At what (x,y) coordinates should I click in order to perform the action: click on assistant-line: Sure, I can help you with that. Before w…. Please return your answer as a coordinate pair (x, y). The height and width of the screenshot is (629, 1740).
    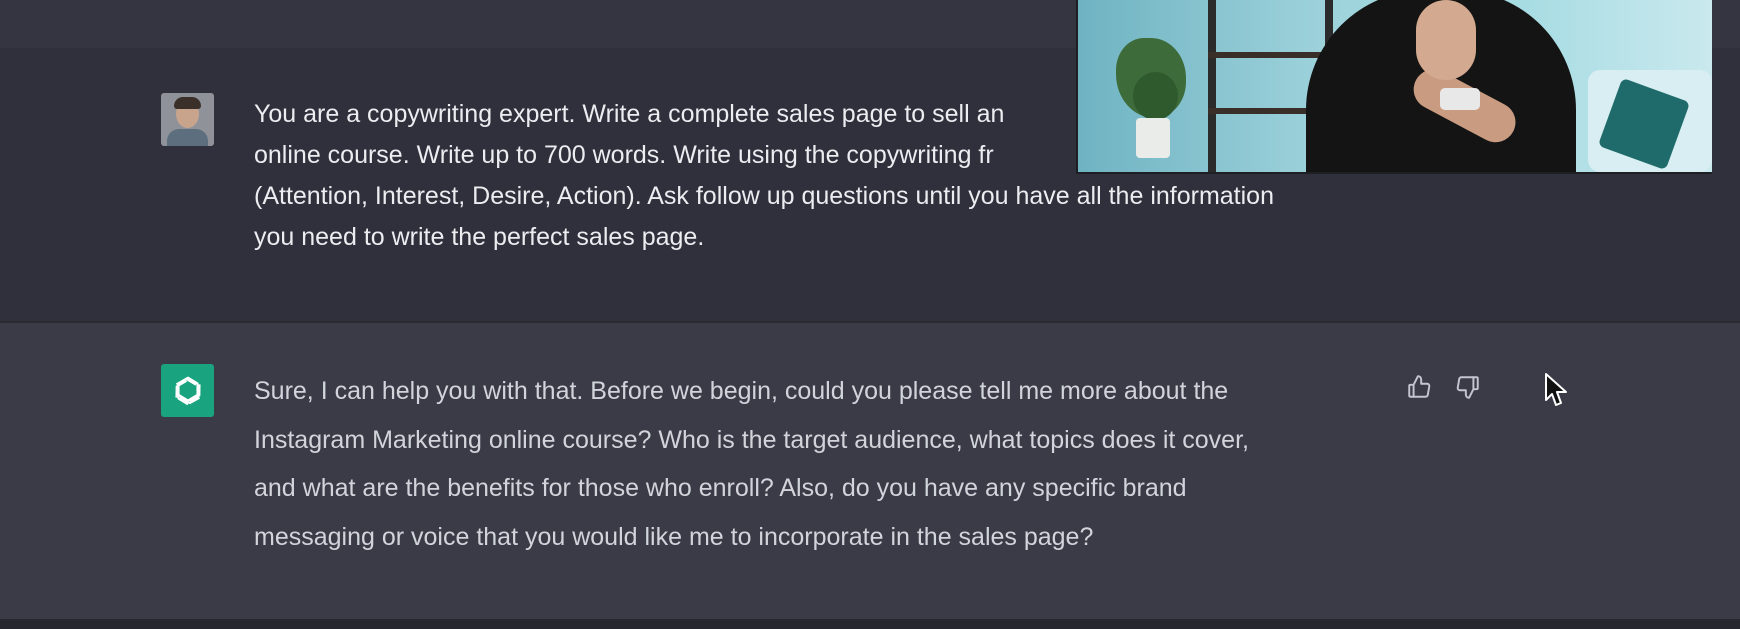
    Looking at the image, I should click on (741, 391).